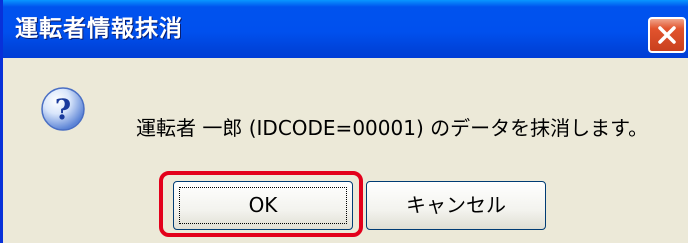 The height and width of the screenshot is (243, 688). I want to click on close-icon, so click(667, 35).